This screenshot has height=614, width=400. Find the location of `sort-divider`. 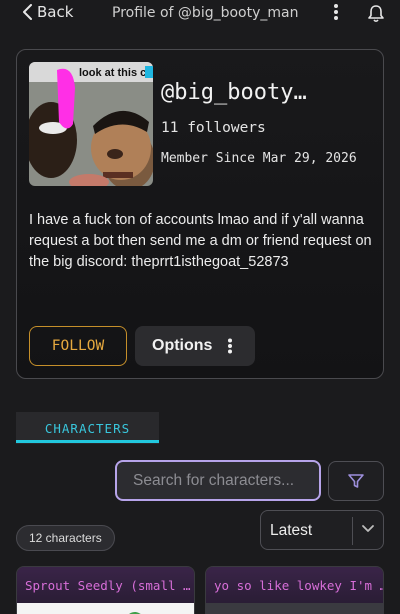

sort-divider is located at coordinates (352, 531).